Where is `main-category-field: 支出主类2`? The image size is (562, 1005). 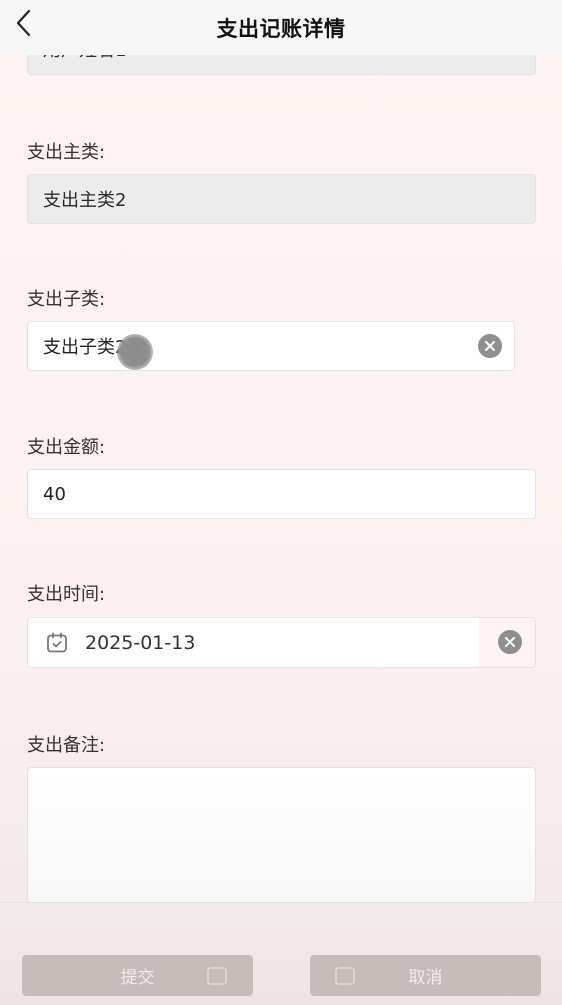 main-category-field: 支出主类2 is located at coordinates (281, 199).